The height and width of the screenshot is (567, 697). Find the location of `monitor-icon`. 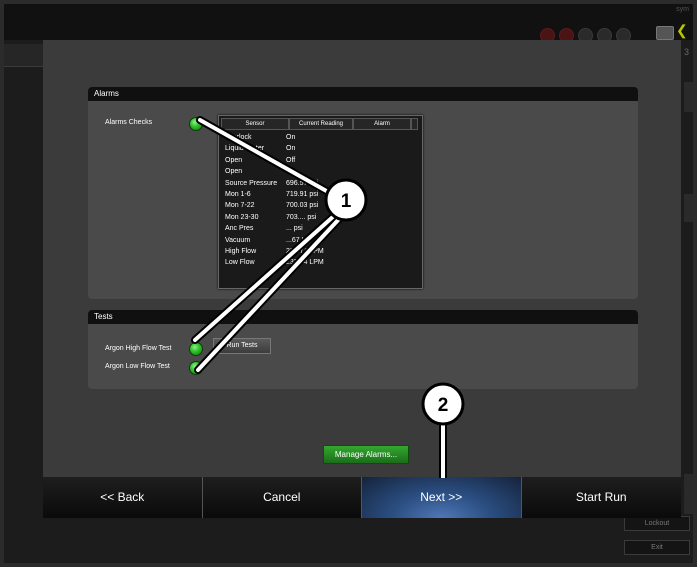

monitor-icon is located at coordinates (665, 33).